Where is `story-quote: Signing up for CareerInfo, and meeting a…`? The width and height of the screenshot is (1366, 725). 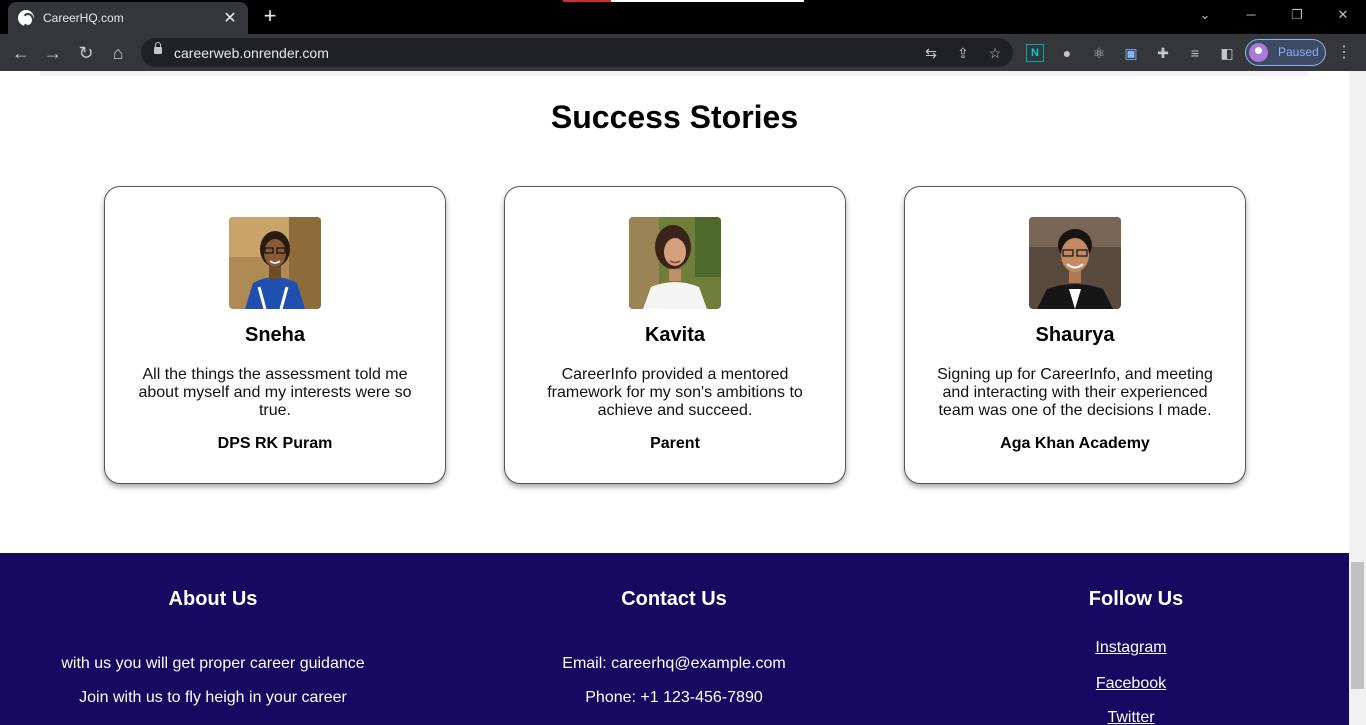
story-quote: Signing up for CareerInfo, and meeting a… is located at coordinates (1075, 392).